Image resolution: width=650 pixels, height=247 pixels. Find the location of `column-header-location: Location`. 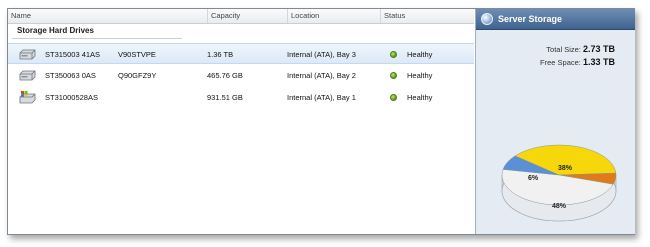

column-header-location: Location is located at coordinates (333, 16).